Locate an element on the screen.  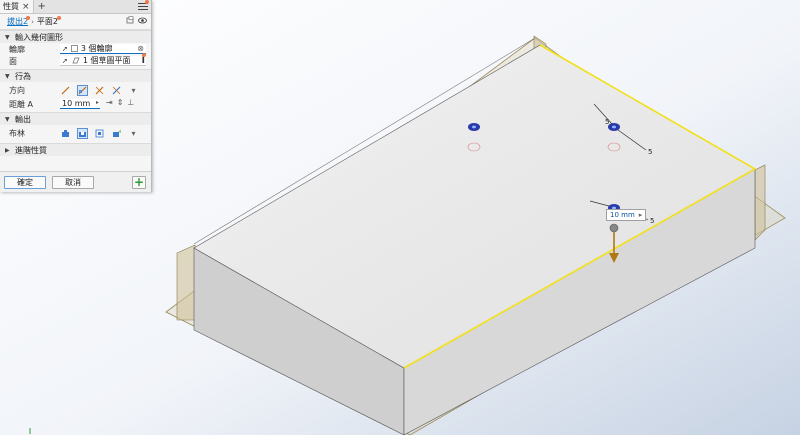
contour-row: 輪廓 ➚ 3 個輪廓 ⊗ is located at coordinates (75, 49).